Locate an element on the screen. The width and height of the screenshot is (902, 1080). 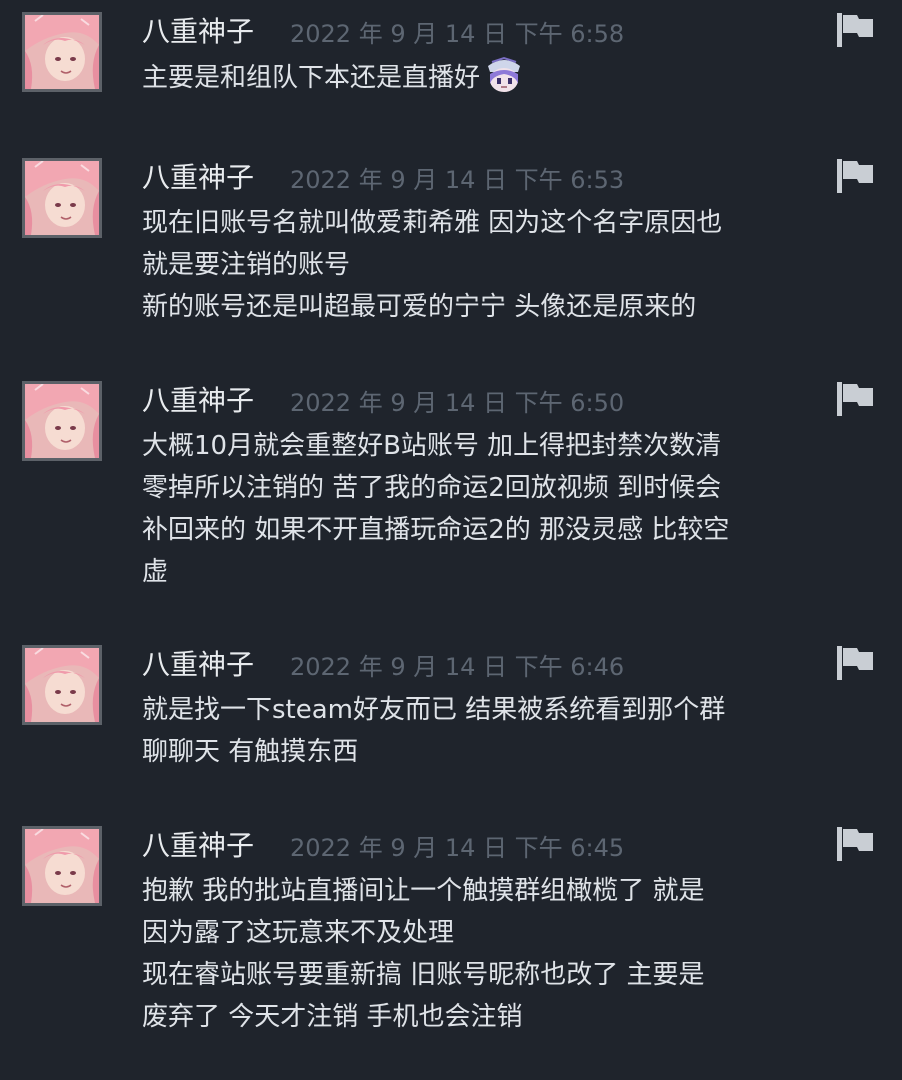
comment-line: 主要是和组队下本还是直播好 is located at coordinates (487, 77).